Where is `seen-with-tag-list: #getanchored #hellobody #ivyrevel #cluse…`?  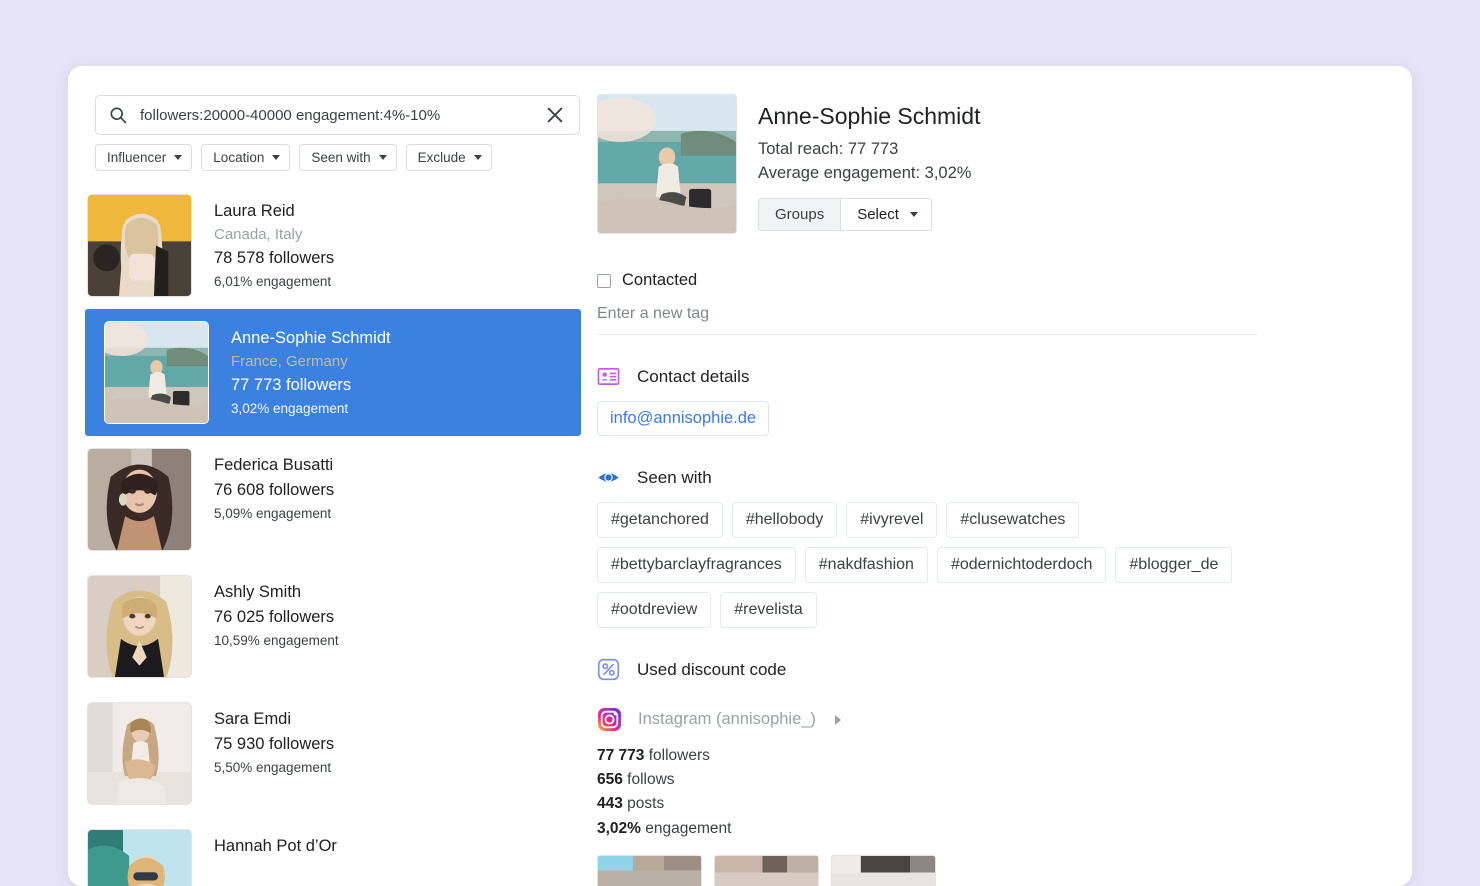
seen-with-tag-list: #getanchored #hellobody #ivyrevel #cluse… is located at coordinates (917, 565).